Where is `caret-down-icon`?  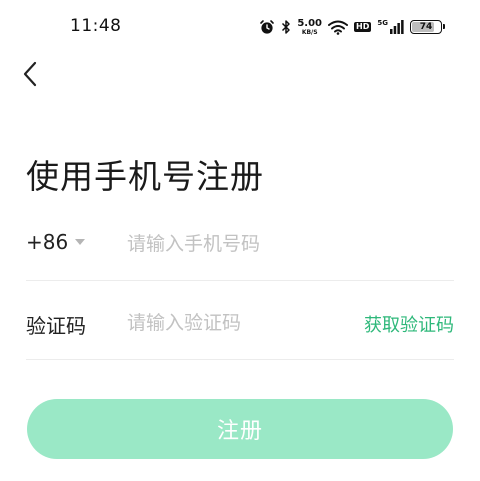 caret-down-icon is located at coordinates (80, 242).